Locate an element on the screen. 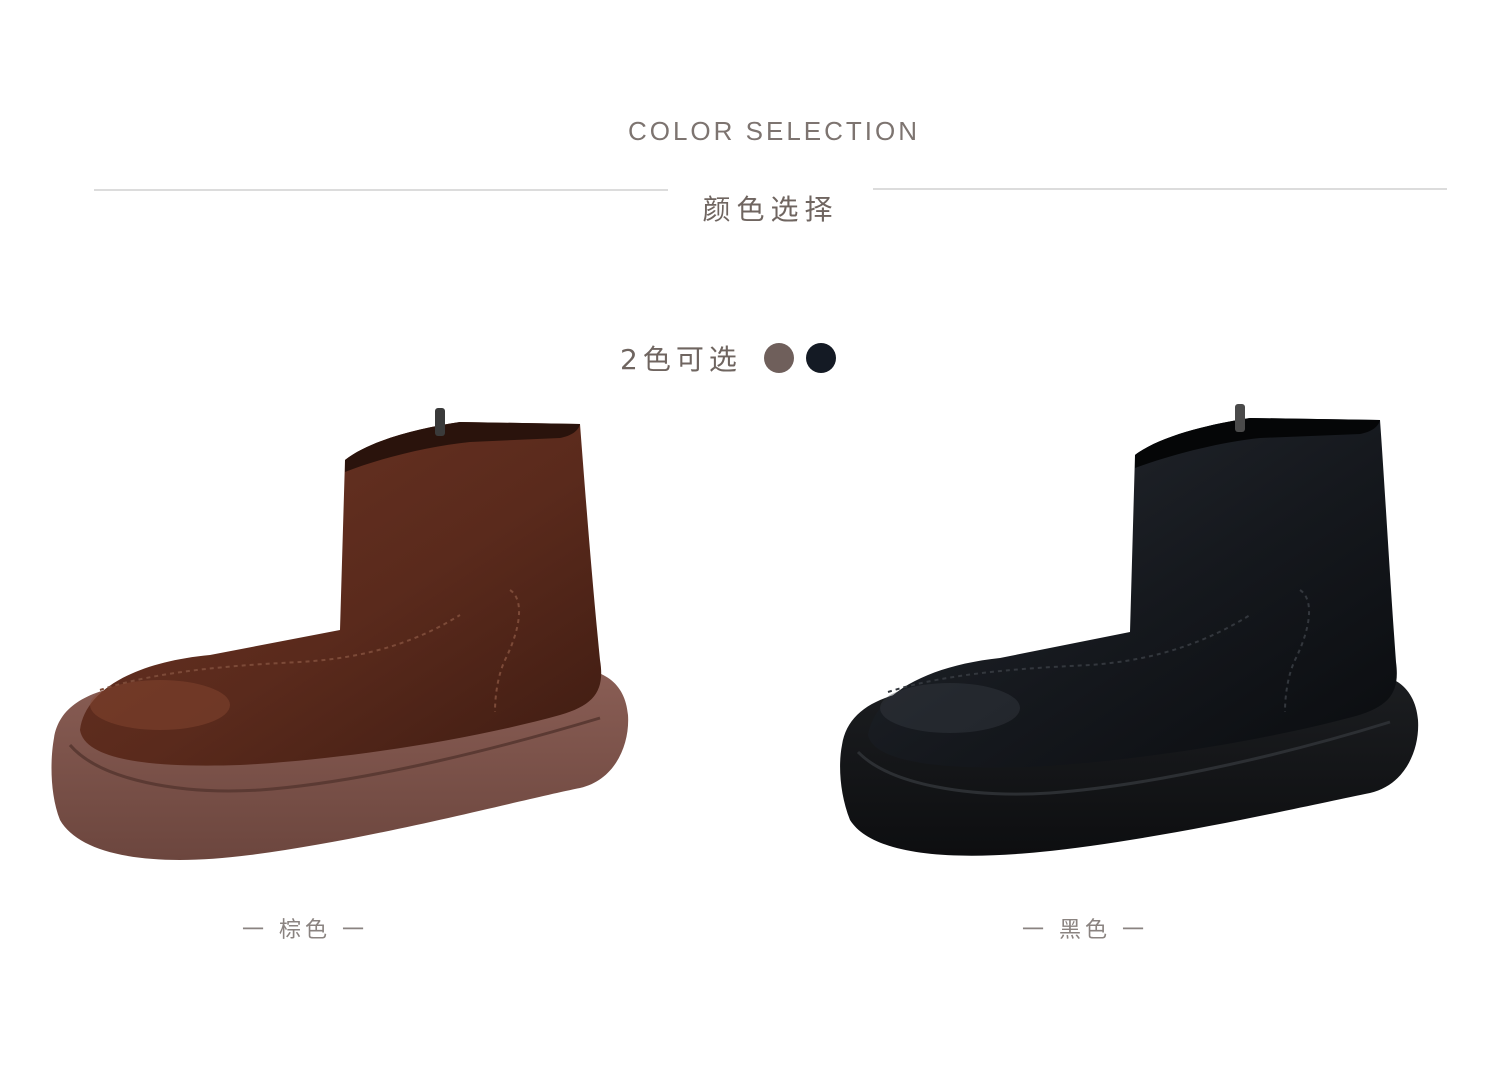 This screenshot has height=1080, width=1500. title-en: COLOR SELECTION is located at coordinates (774, 131).